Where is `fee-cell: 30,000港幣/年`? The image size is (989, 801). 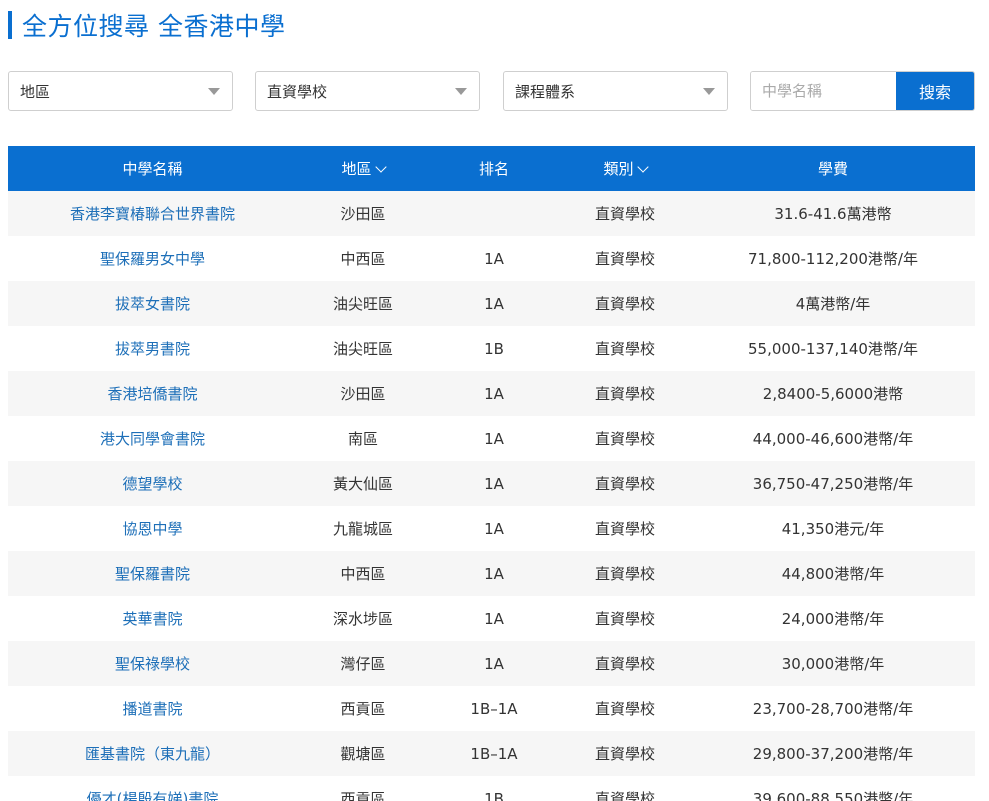 fee-cell: 30,000港幣/年 is located at coordinates (833, 663).